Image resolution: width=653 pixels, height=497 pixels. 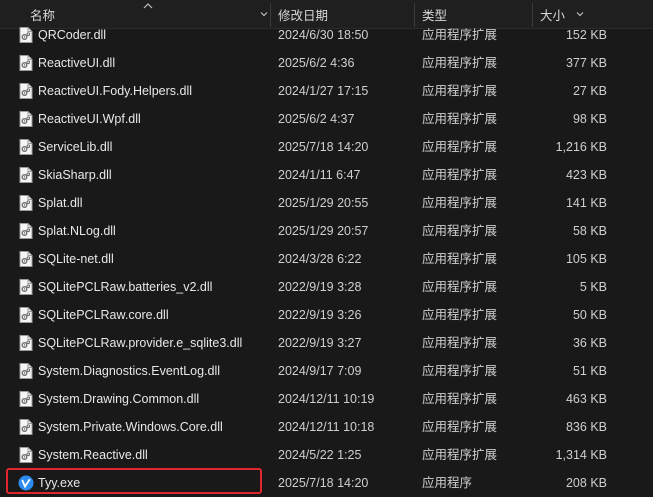 I want to click on file-type: 应用程序, so click(x=447, y=483).